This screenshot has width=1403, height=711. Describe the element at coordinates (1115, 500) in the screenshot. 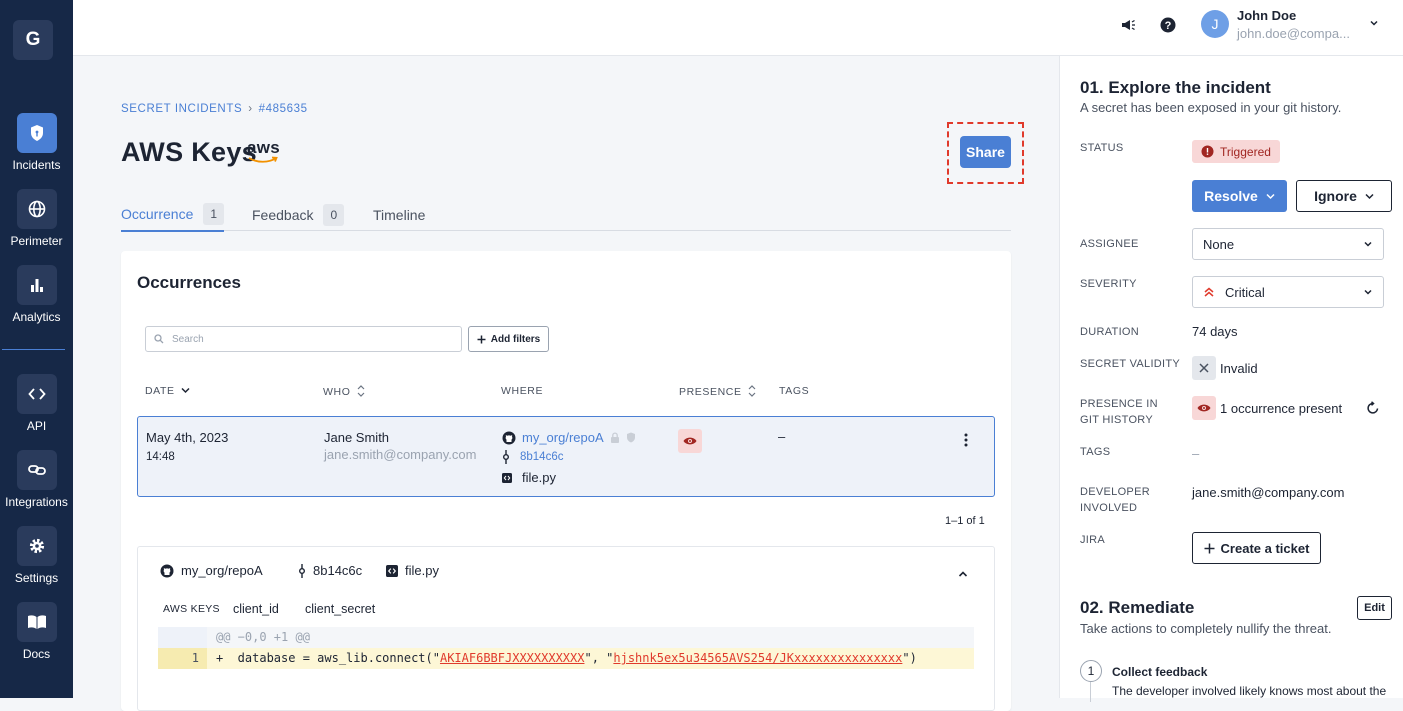

I see `developer-label: DEVELOPER INVOLVED` at that location.